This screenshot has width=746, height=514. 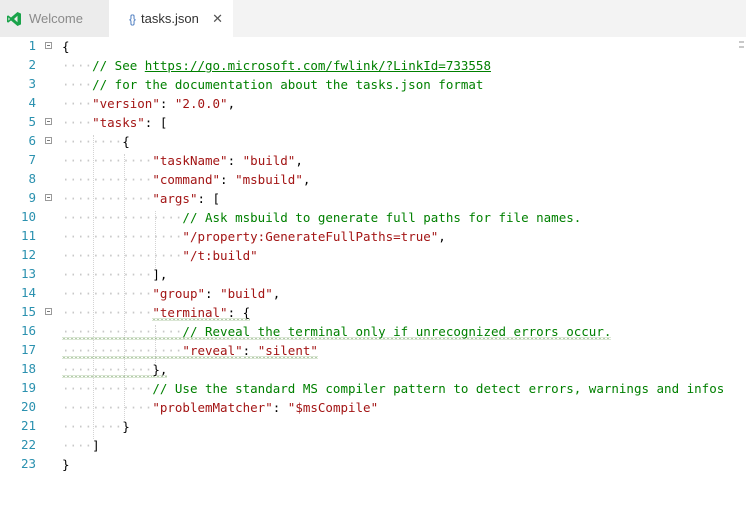 I want to click on line-number: 12, so click(x=28, y=254).